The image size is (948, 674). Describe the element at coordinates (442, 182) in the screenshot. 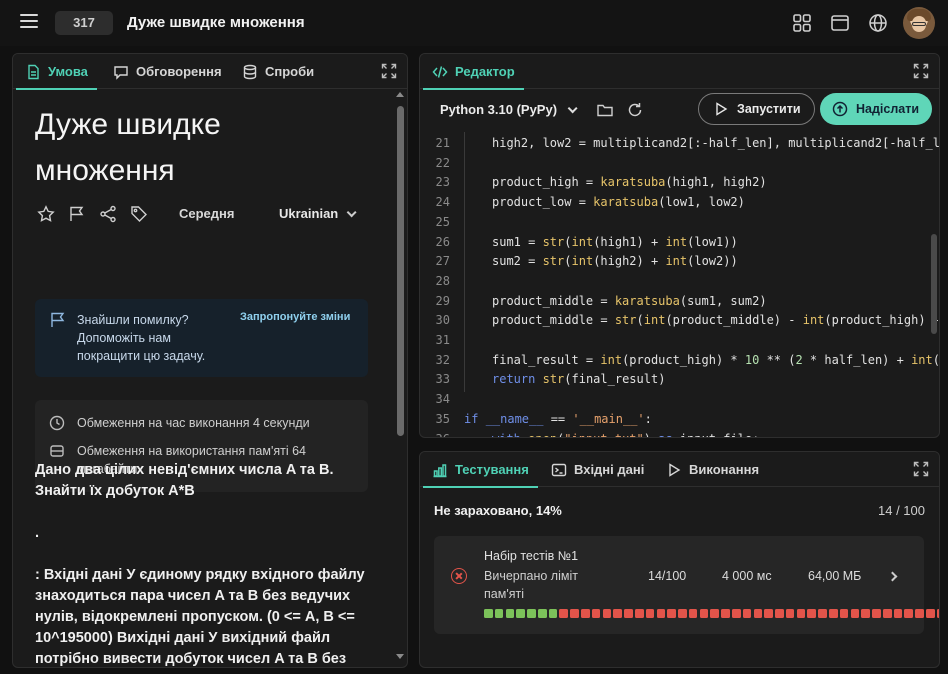

I see `line-number: 23` at that location.